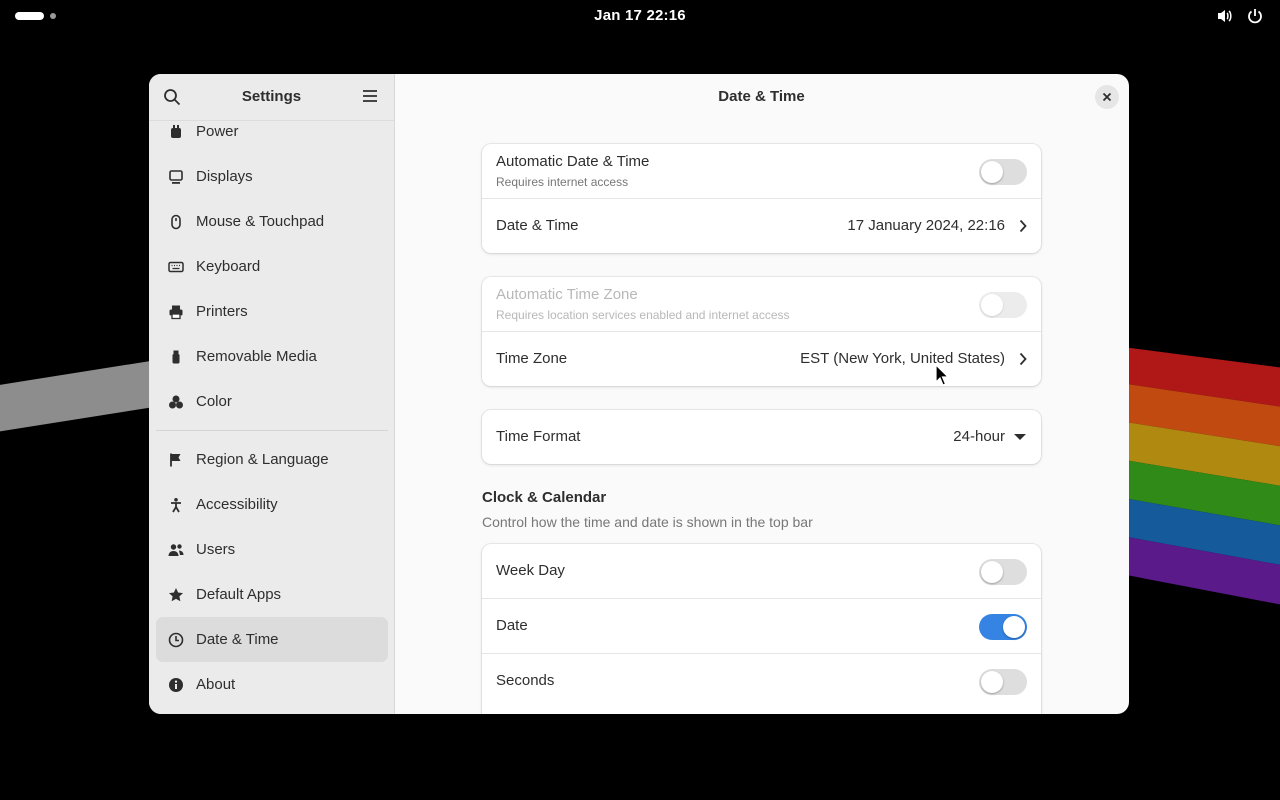  Describe the element at coordinates (272, 401) in the screenshot. I see `sidebar-item-color: Color` at that location.